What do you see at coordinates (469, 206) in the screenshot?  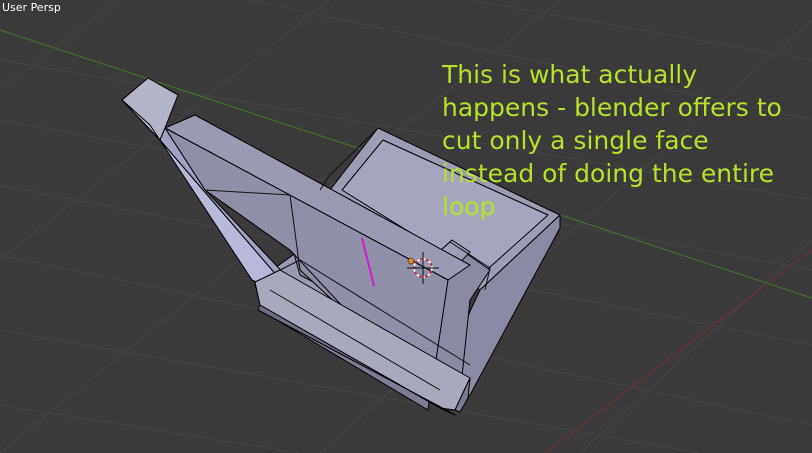 I see `annotation-line: loop` at bounding box center [469, 206].